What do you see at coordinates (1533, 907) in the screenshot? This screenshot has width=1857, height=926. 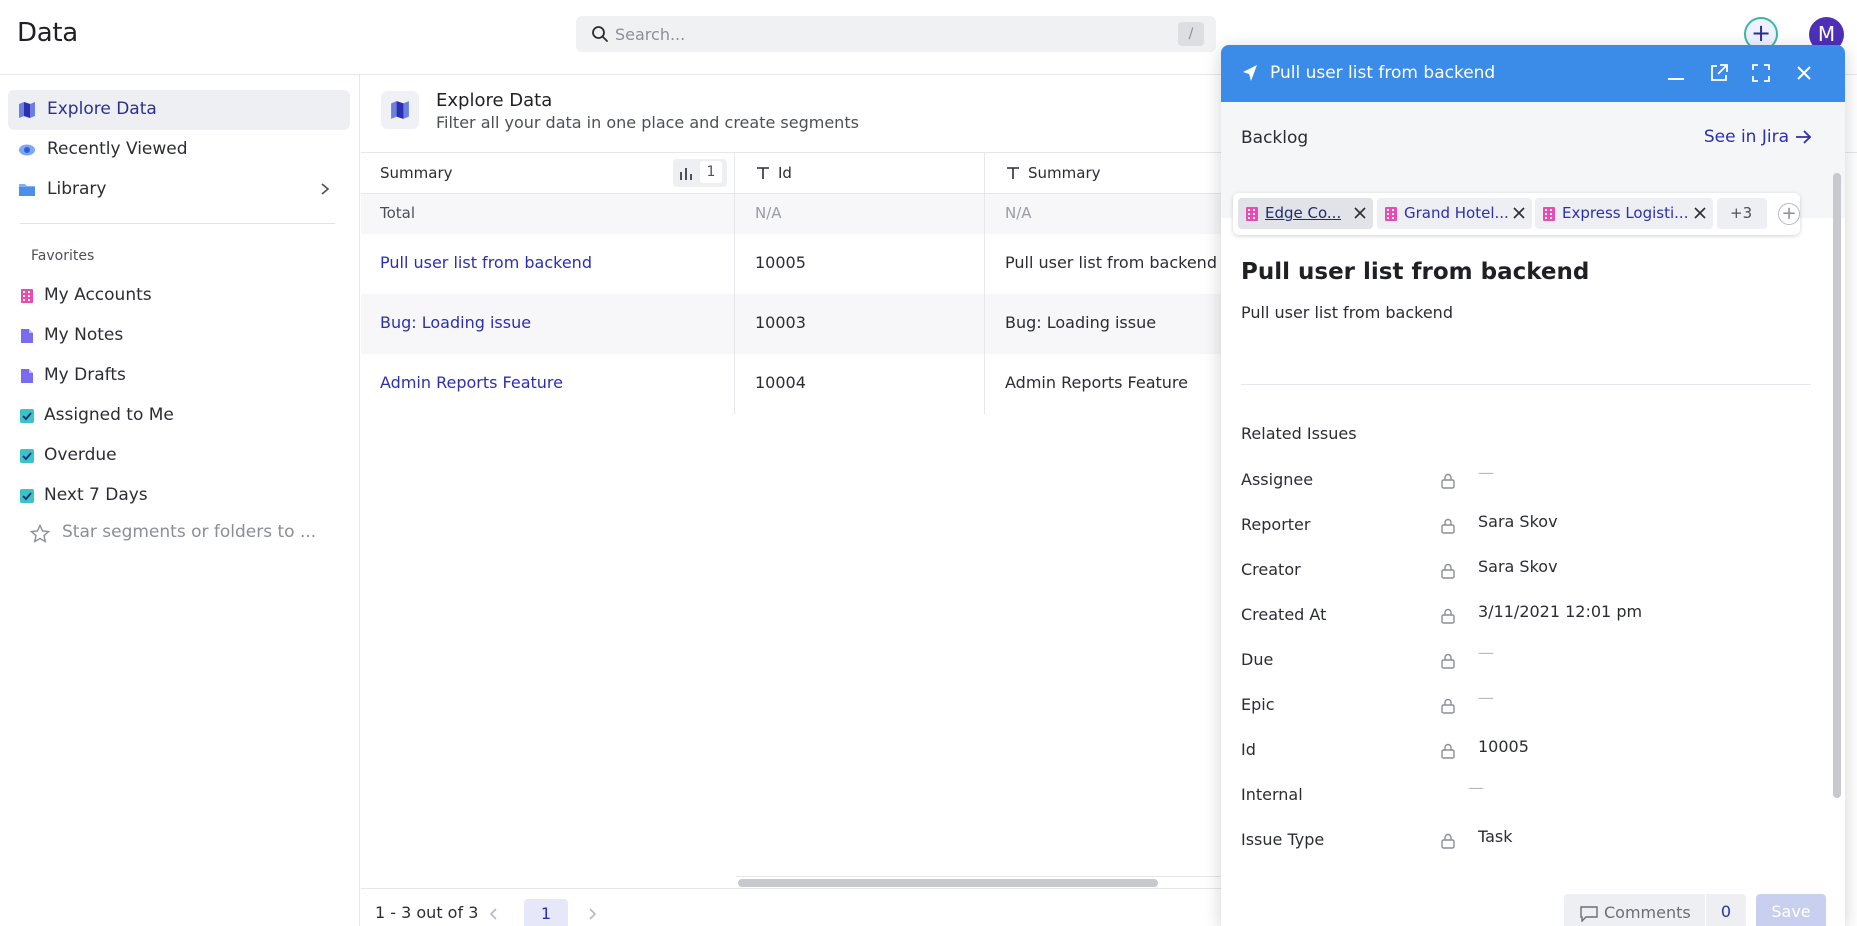 I see `panel-footer: Comments 0 Save` at bounding box center [1533, 907].